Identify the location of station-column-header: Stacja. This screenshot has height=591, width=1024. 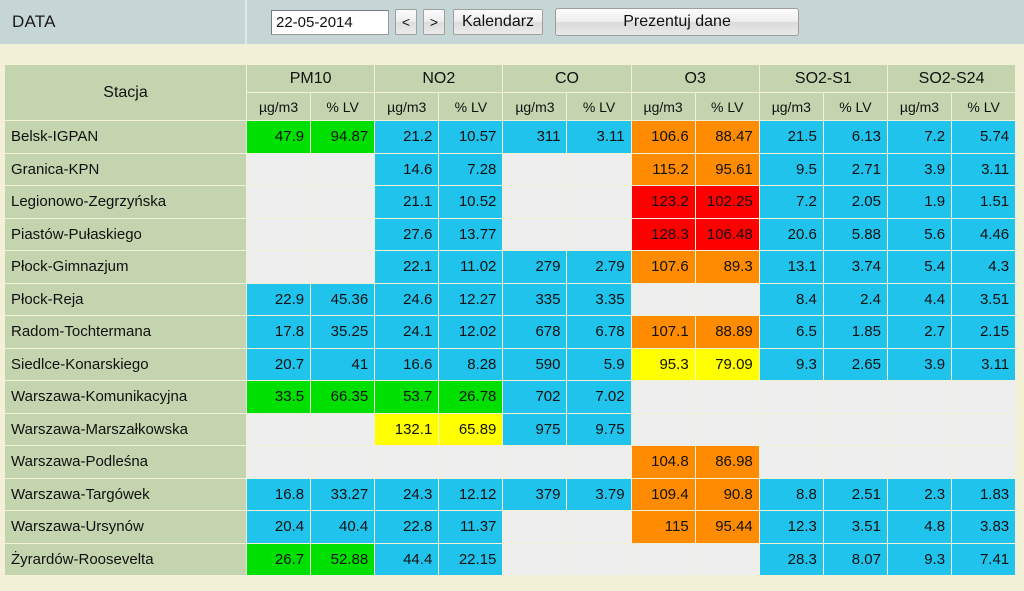
(125, 92).